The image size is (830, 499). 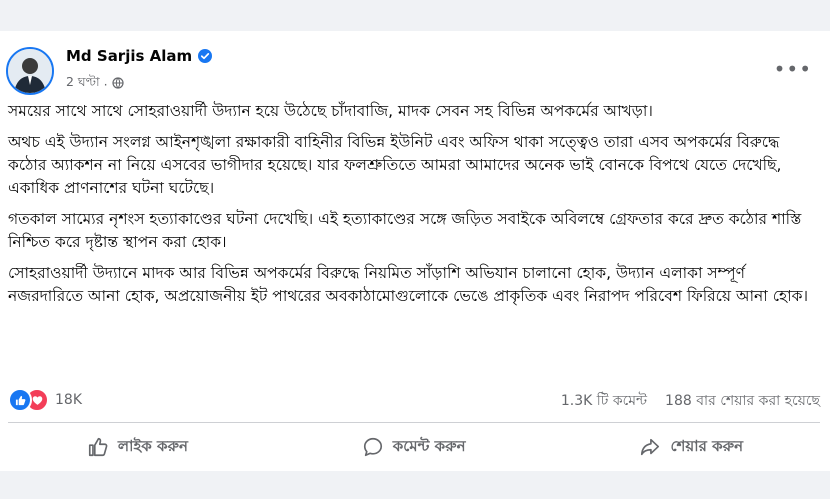 I want to click on share-button: শেয়ার করুন, so click(x=691, y=447).